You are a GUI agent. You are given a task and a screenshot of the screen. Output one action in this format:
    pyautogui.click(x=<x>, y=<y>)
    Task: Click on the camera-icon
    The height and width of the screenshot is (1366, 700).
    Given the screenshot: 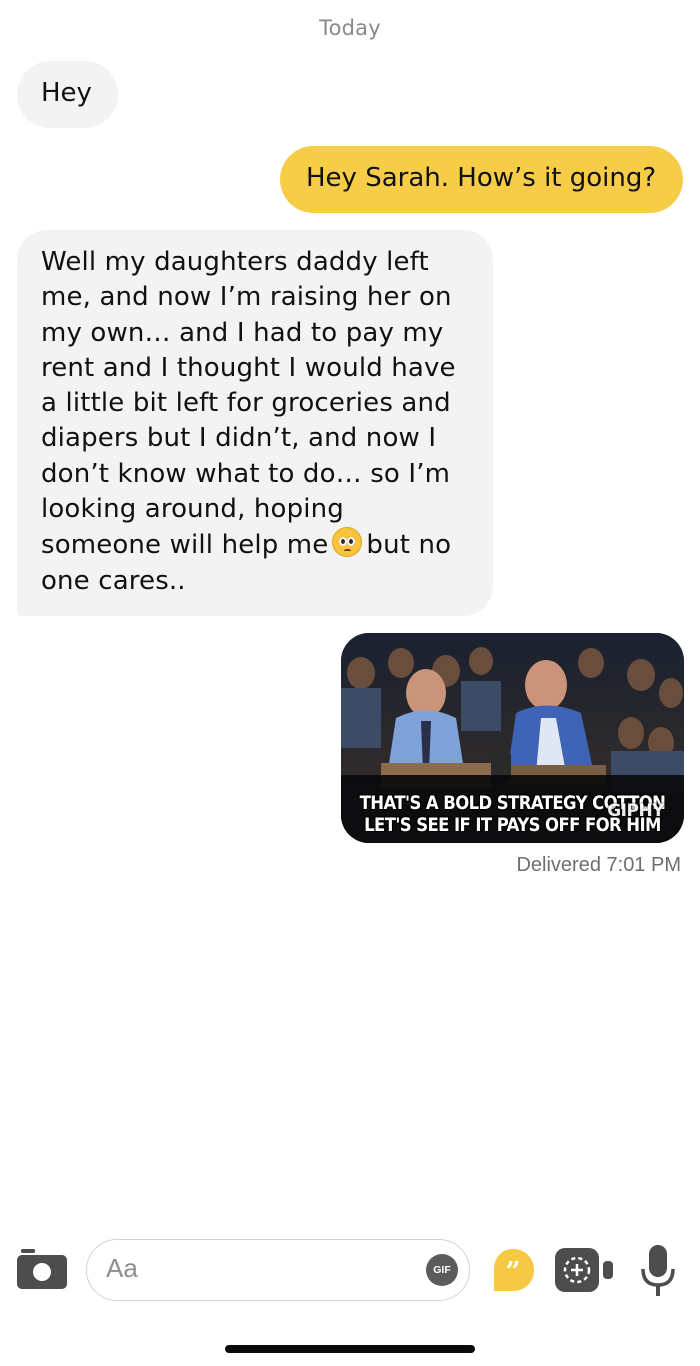 What is the action you would take?
    pyautogui.click(x=42, y=1269)
    